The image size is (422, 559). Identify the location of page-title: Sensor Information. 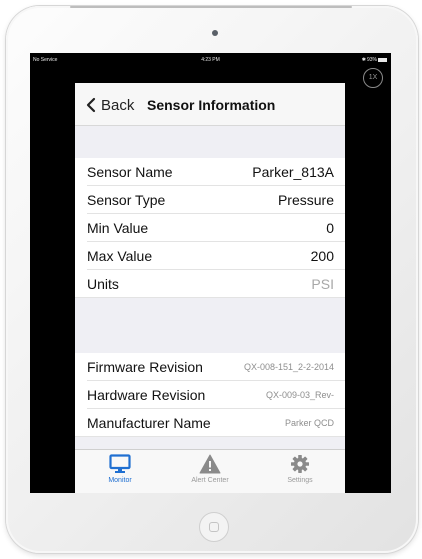
(211, 105).